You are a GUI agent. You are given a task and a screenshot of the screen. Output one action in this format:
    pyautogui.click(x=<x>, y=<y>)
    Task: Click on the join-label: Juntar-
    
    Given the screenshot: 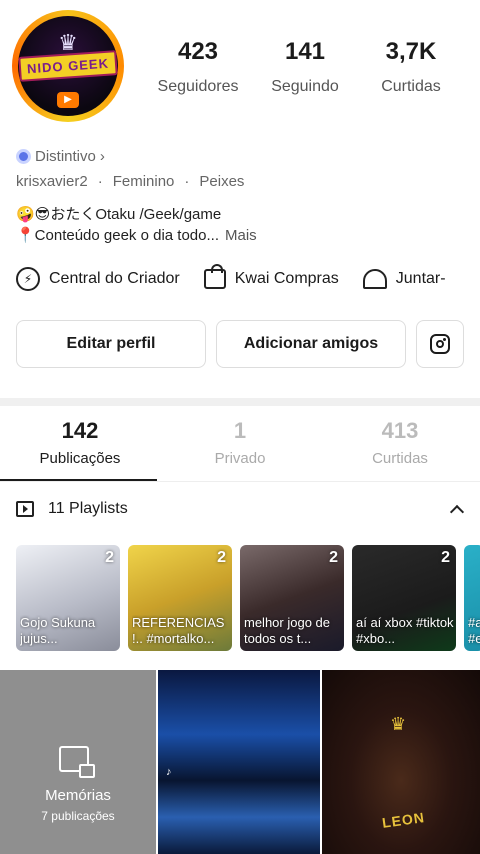 What is the action you would take?
    pyautogui.click(x=420, y=278)
    